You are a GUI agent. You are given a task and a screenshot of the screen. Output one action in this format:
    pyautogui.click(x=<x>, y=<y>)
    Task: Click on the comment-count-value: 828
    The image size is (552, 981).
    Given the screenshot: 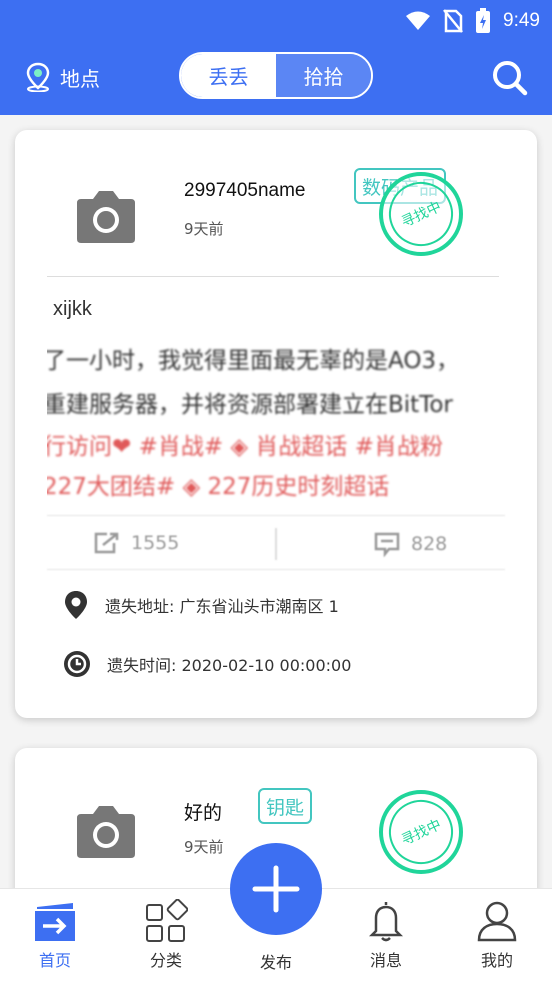 What is the action you would take?
    pyautogui.click(x=429, y=544)
    